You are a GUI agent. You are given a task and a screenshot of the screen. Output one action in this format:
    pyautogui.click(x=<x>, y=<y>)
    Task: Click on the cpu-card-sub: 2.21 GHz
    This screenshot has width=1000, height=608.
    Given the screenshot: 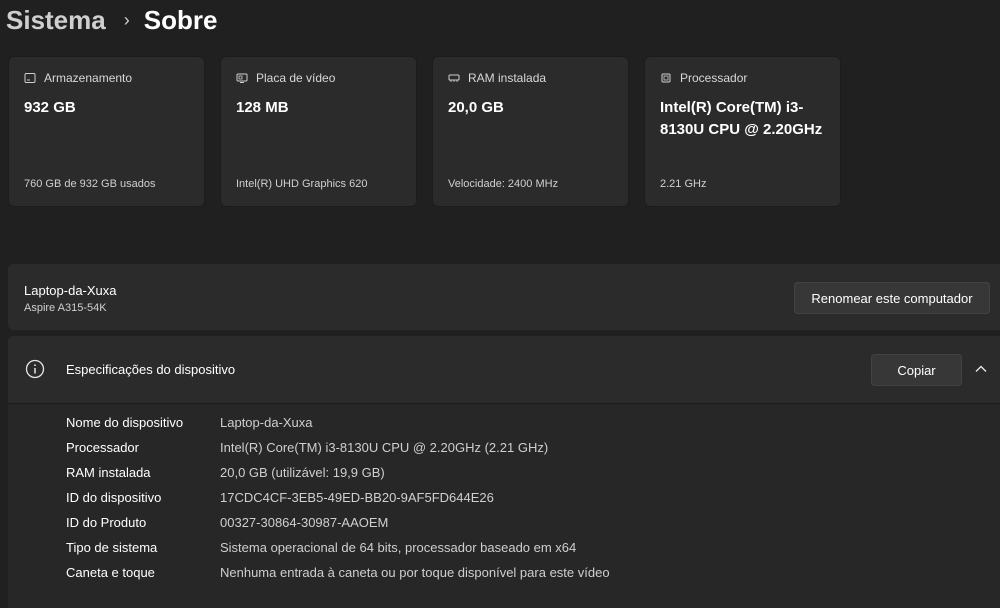 What is the action you would take?
    pyautogui.click(x=683, y=184)
    